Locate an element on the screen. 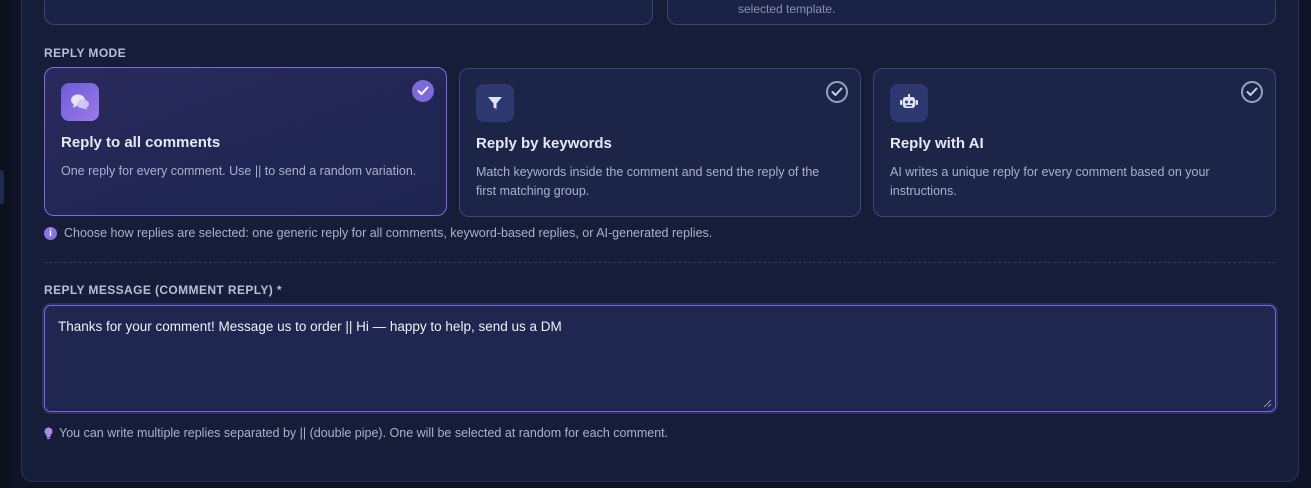 The width and height of the screenshot is (1311, 488). top-card-right: selected template. is located at coordinates (971, 12).